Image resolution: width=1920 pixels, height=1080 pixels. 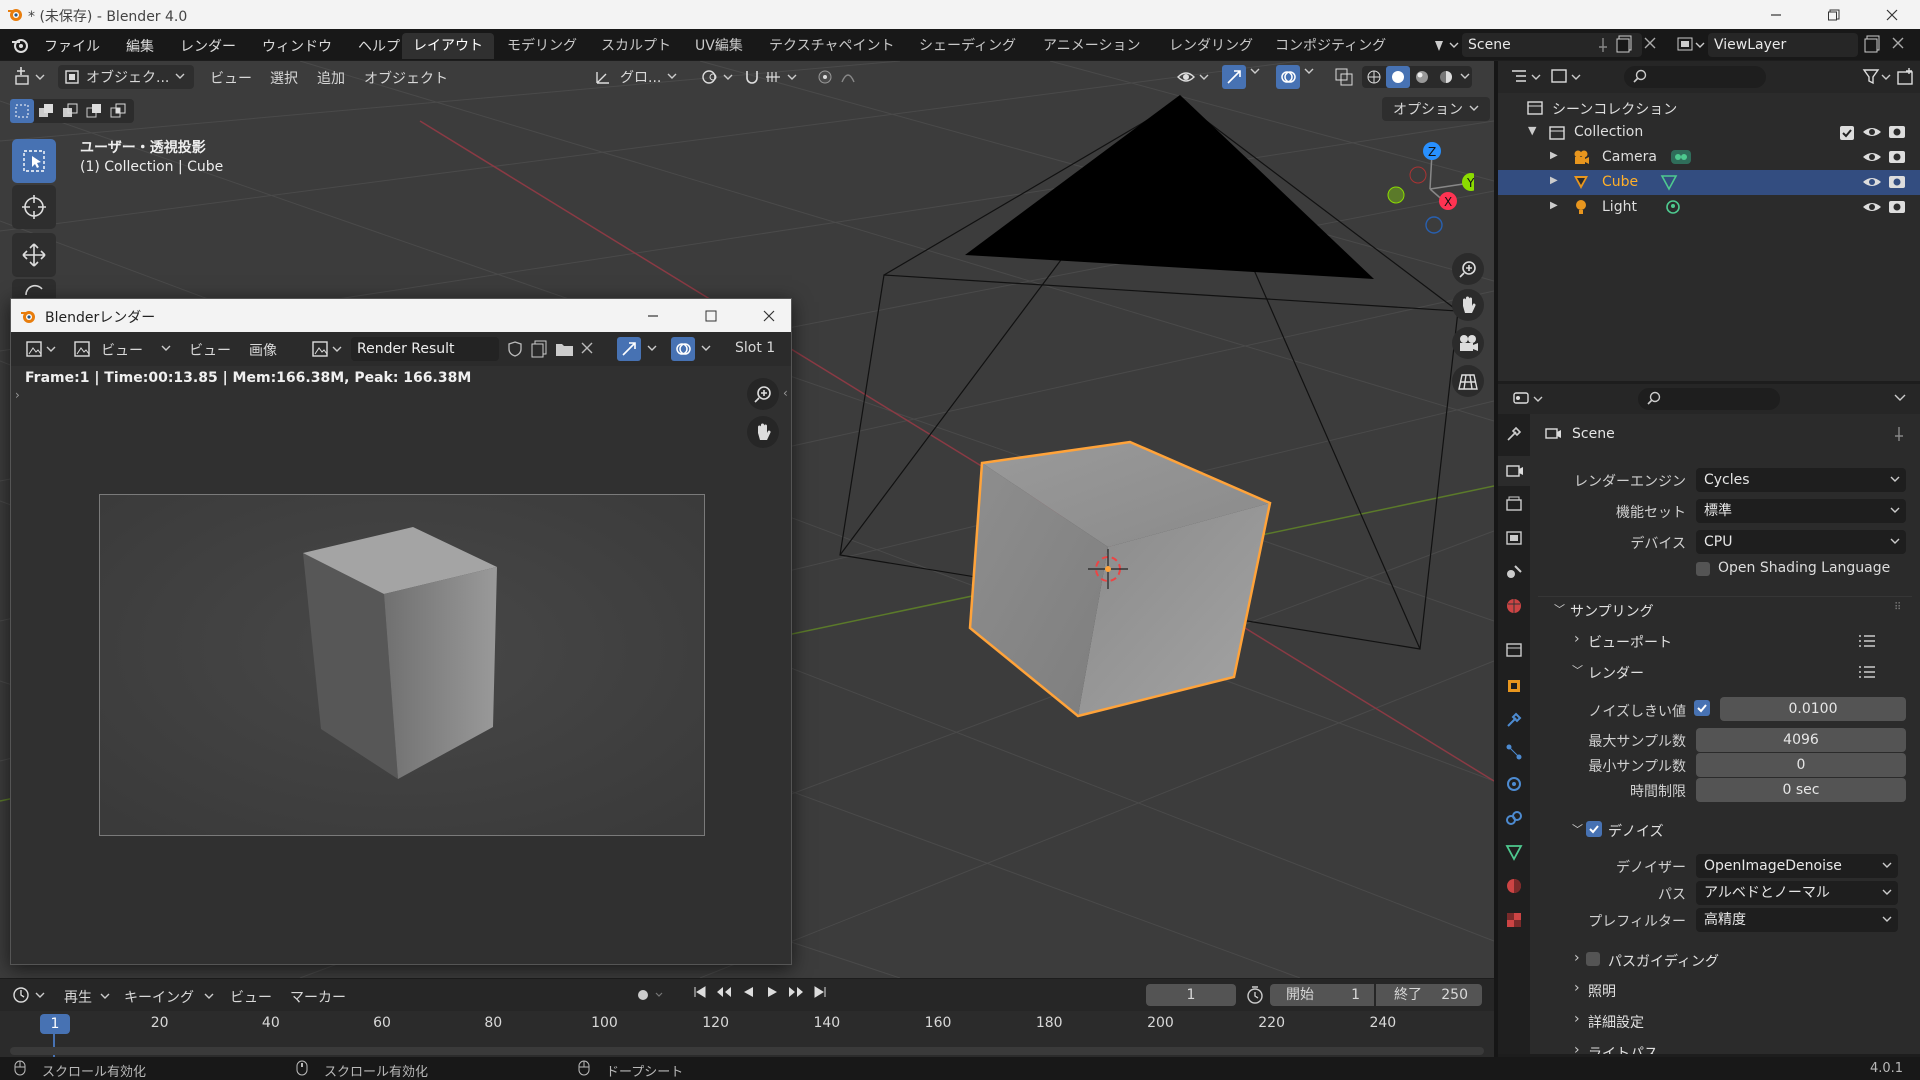 What do you see at coordinates (796, 992) in the screenshot?
I see `next-keyframe-icon` at bounding box center [796, 992].